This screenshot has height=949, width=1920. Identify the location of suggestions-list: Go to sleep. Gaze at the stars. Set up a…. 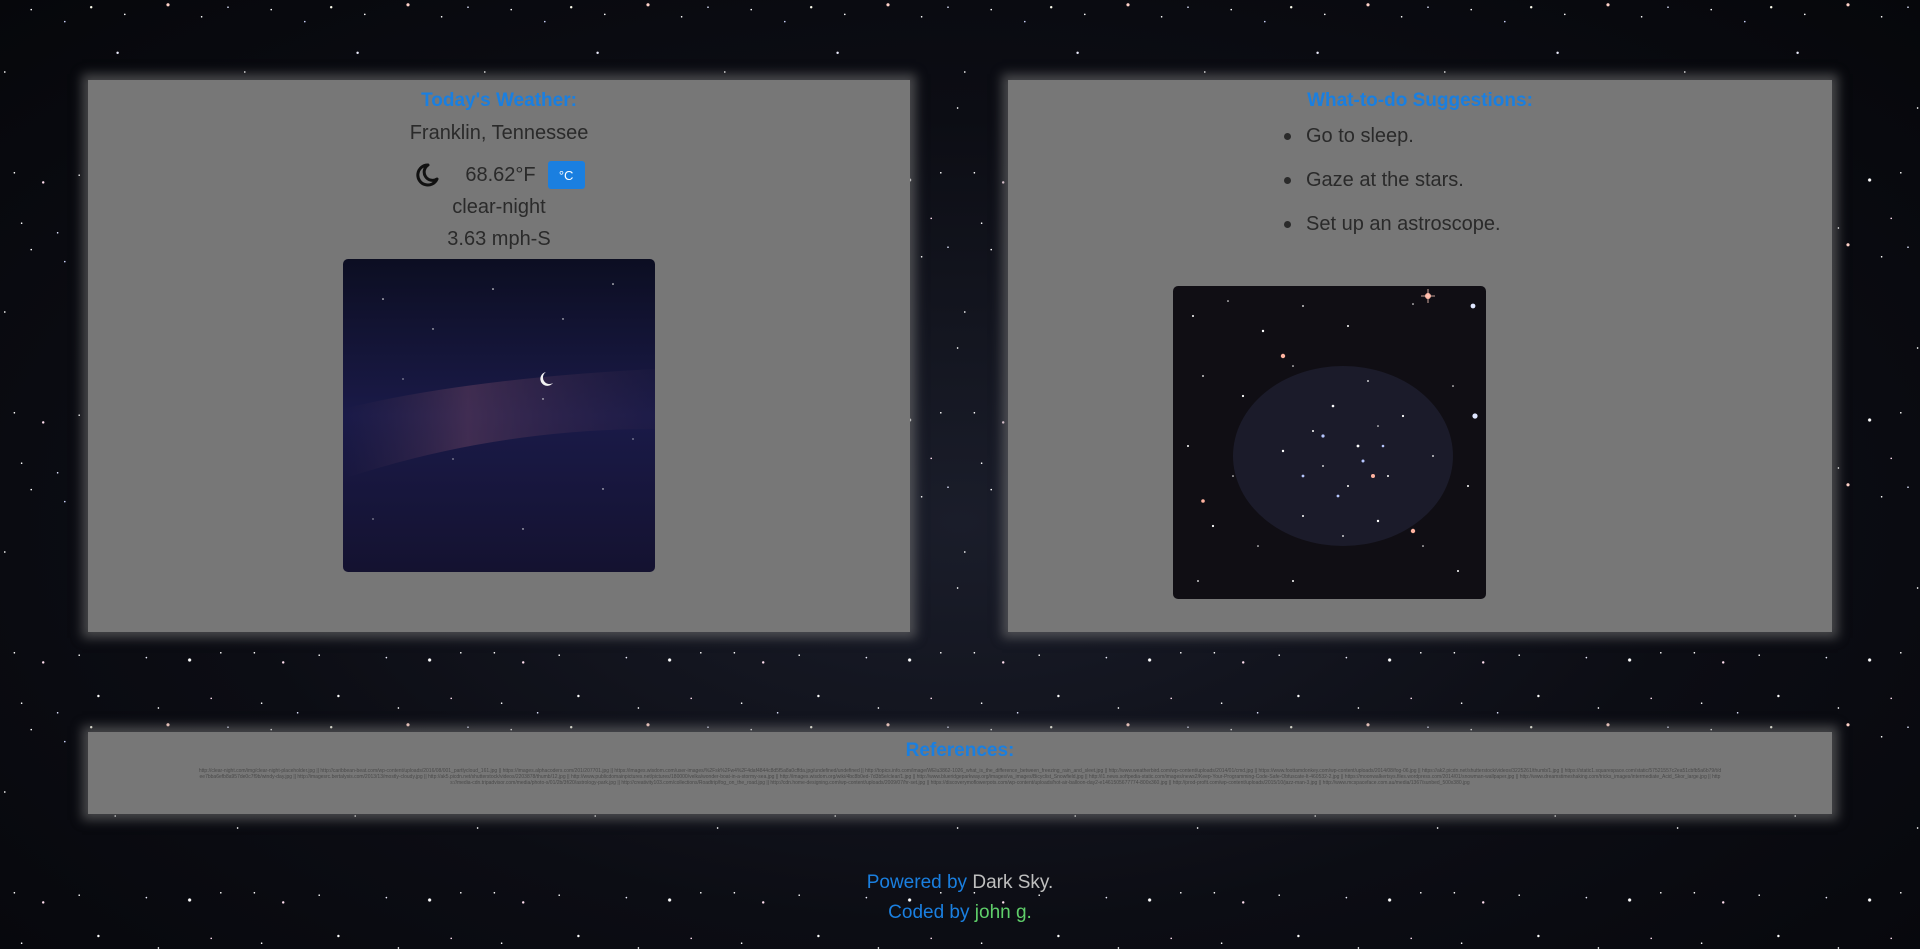
(1384, 190).